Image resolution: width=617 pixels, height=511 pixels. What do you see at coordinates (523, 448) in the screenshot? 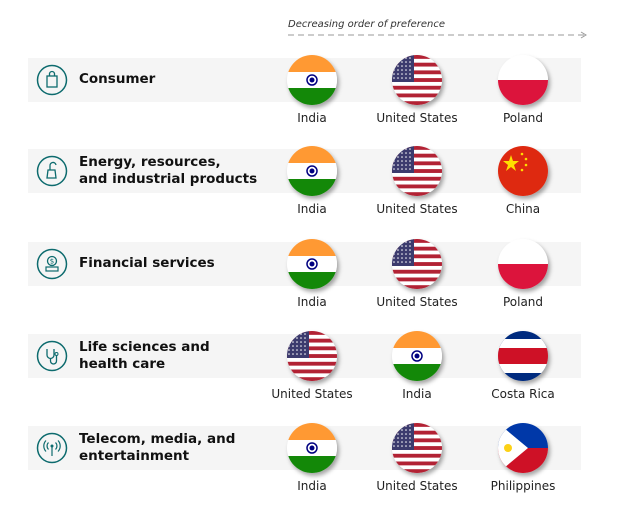
I see `flag-philippines-icon` at bounding box center [523, 448].